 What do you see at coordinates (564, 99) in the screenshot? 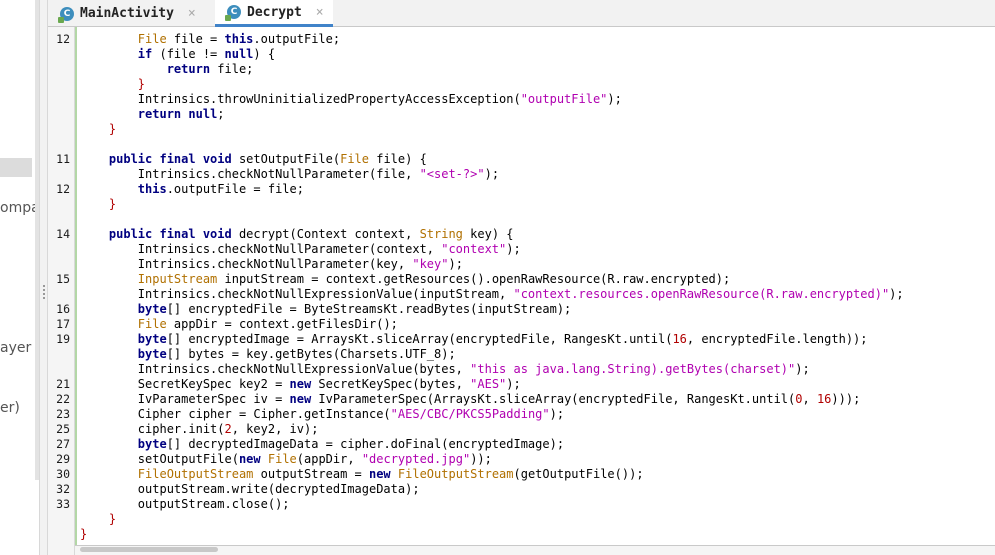
I see `code-token: "outputFile"` at bounding box center [564, 99].